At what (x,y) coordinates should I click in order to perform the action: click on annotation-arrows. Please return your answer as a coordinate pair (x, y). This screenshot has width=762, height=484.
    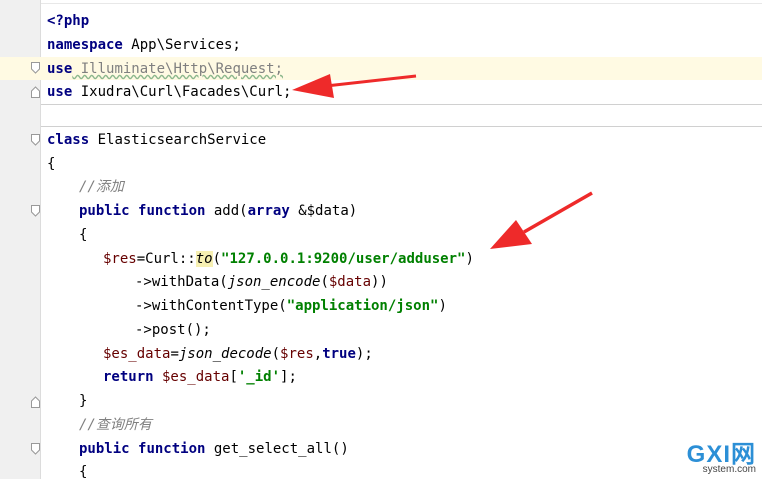
    Looking at the image, I should click on (442, 161).